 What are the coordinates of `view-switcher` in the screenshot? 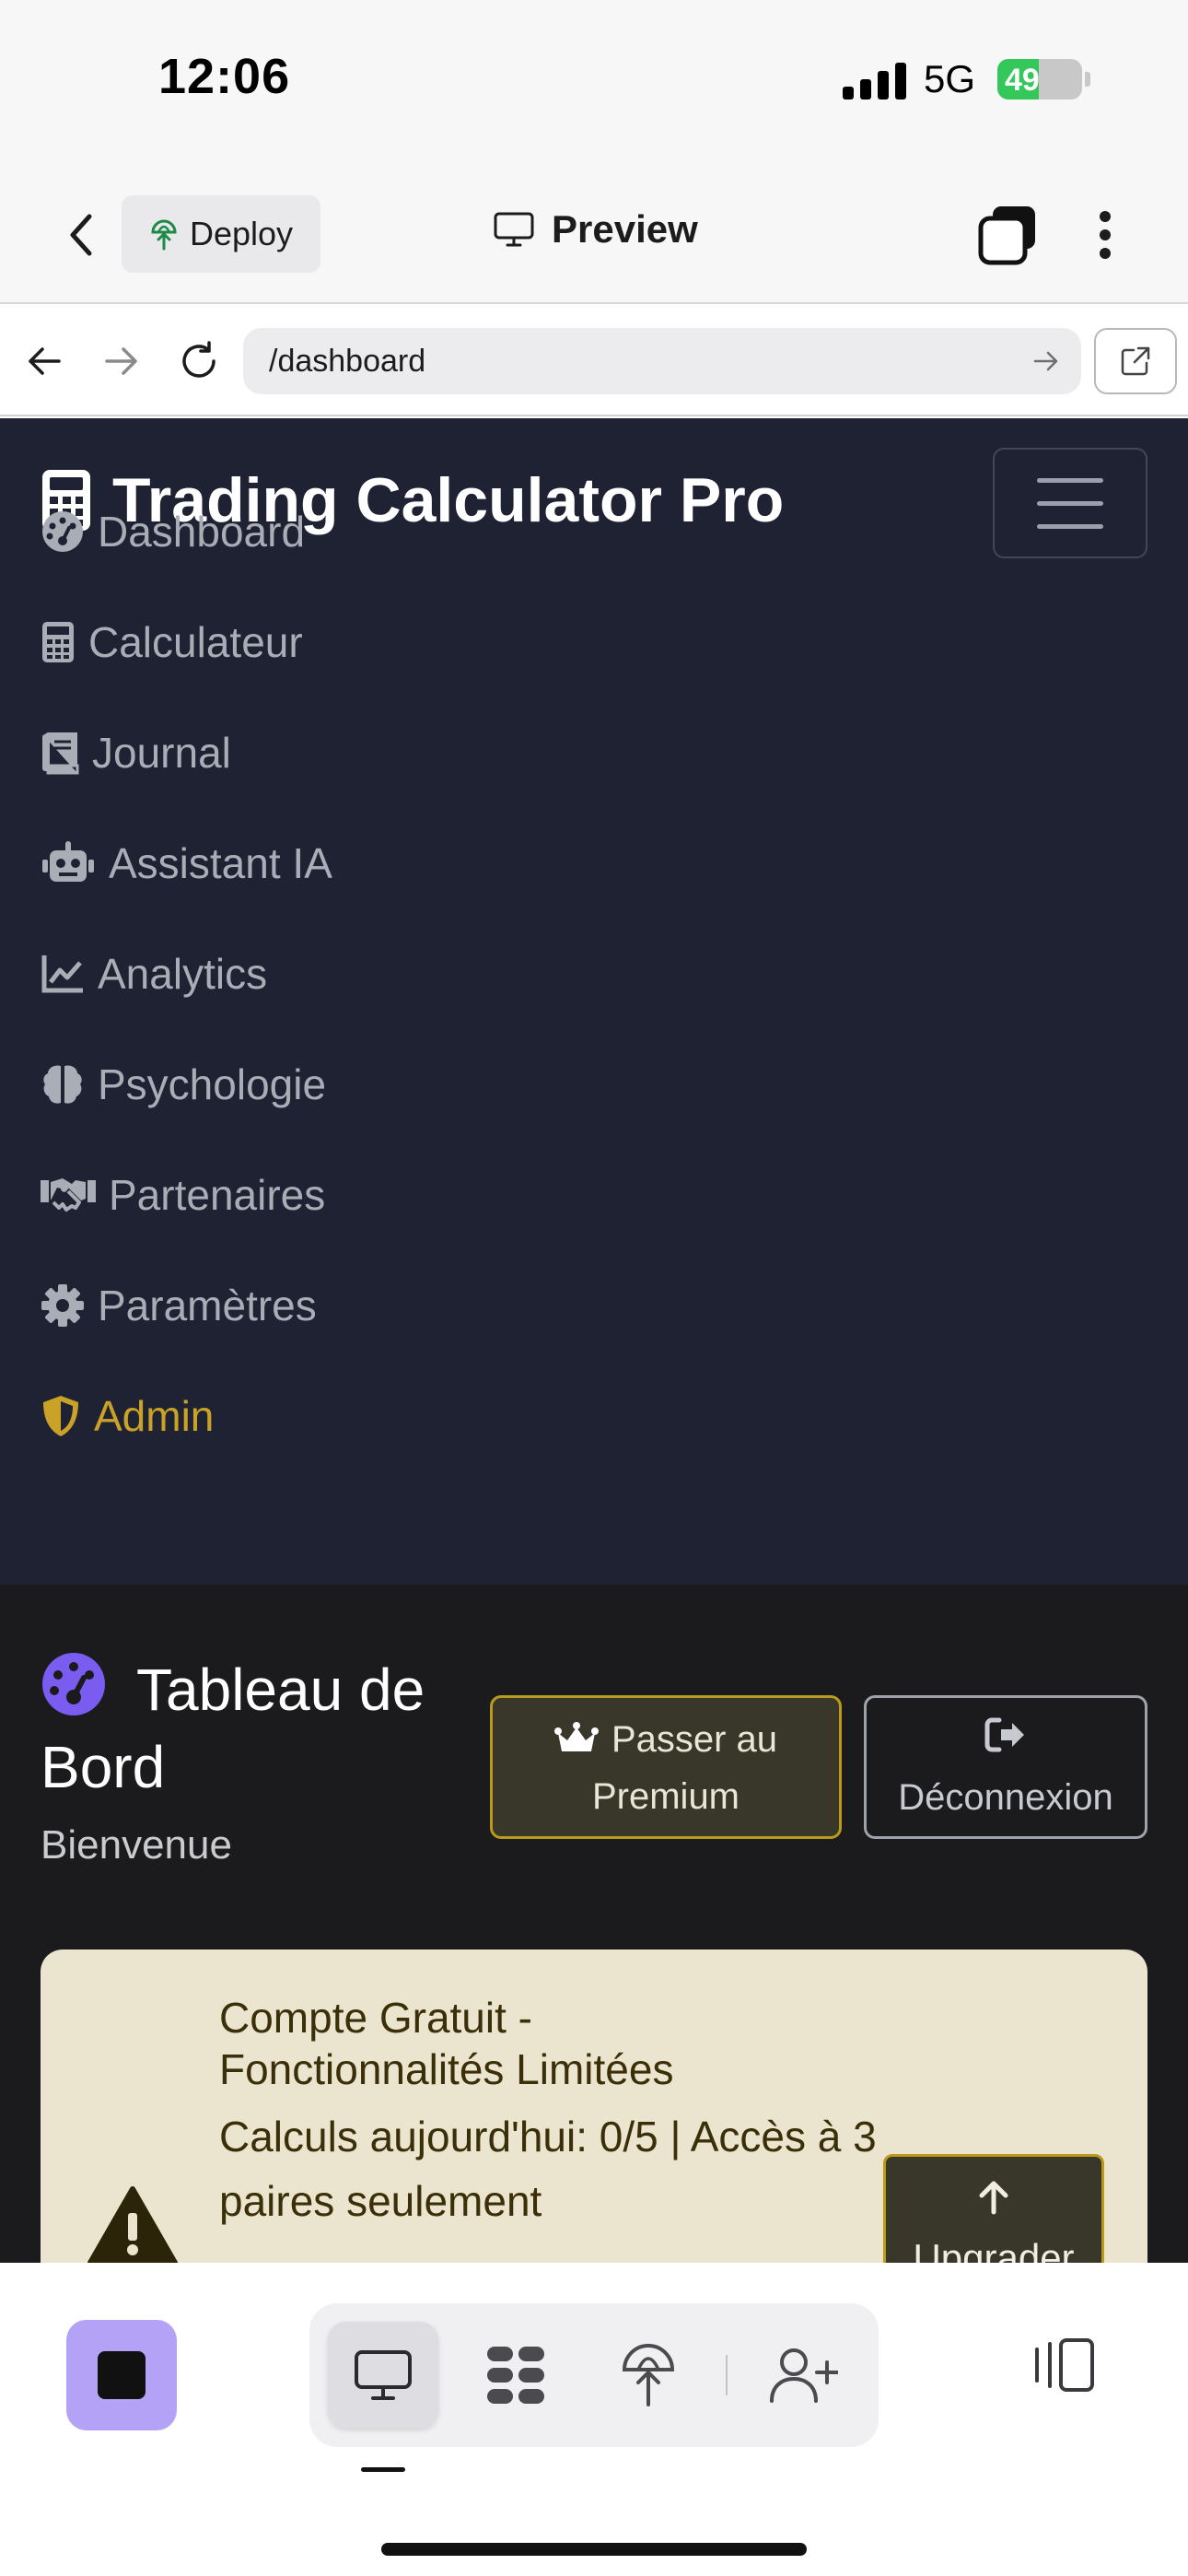 It's located at (594, 2375).